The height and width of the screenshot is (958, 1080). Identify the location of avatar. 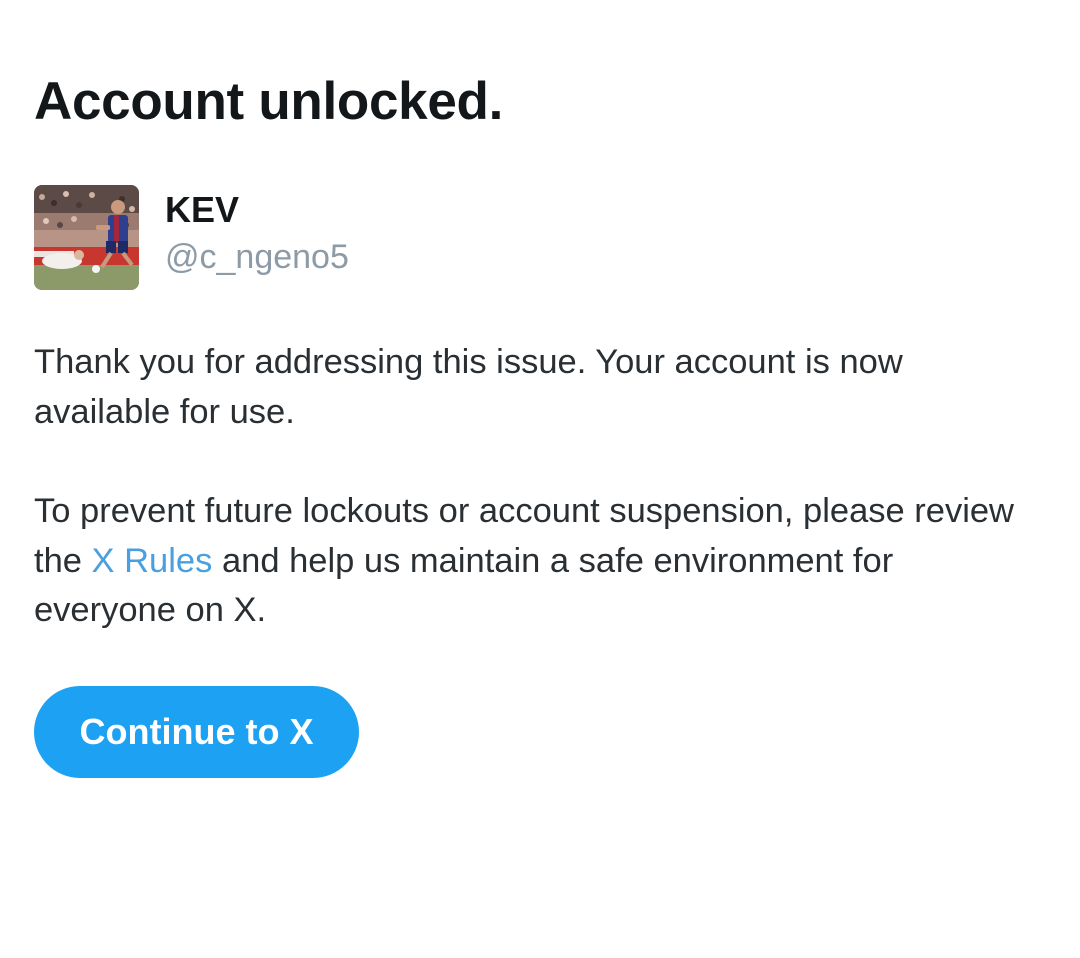
(86, 237).